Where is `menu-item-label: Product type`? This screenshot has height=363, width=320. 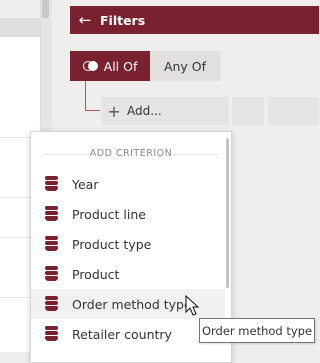 menu-item-label: Product type is located at coordinates (112, 244).